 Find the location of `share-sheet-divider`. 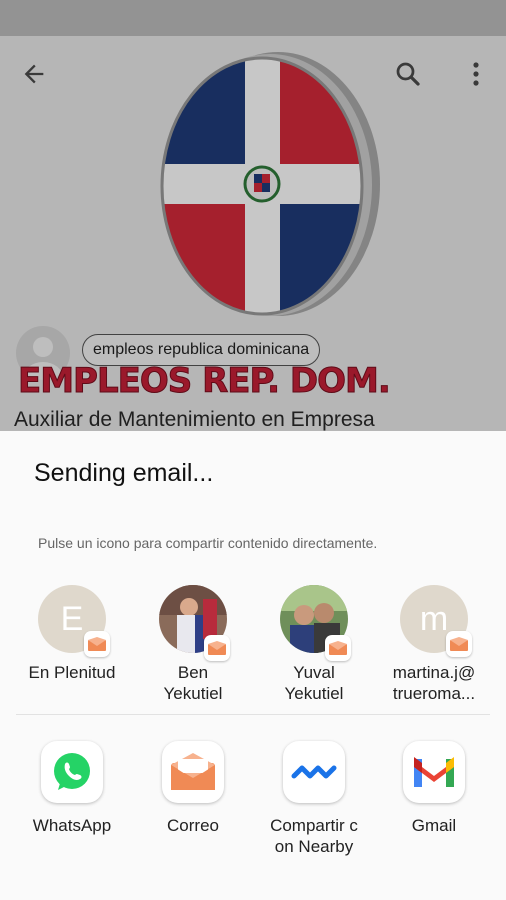

share-sheet-divider is located at coordinates (253, 714).